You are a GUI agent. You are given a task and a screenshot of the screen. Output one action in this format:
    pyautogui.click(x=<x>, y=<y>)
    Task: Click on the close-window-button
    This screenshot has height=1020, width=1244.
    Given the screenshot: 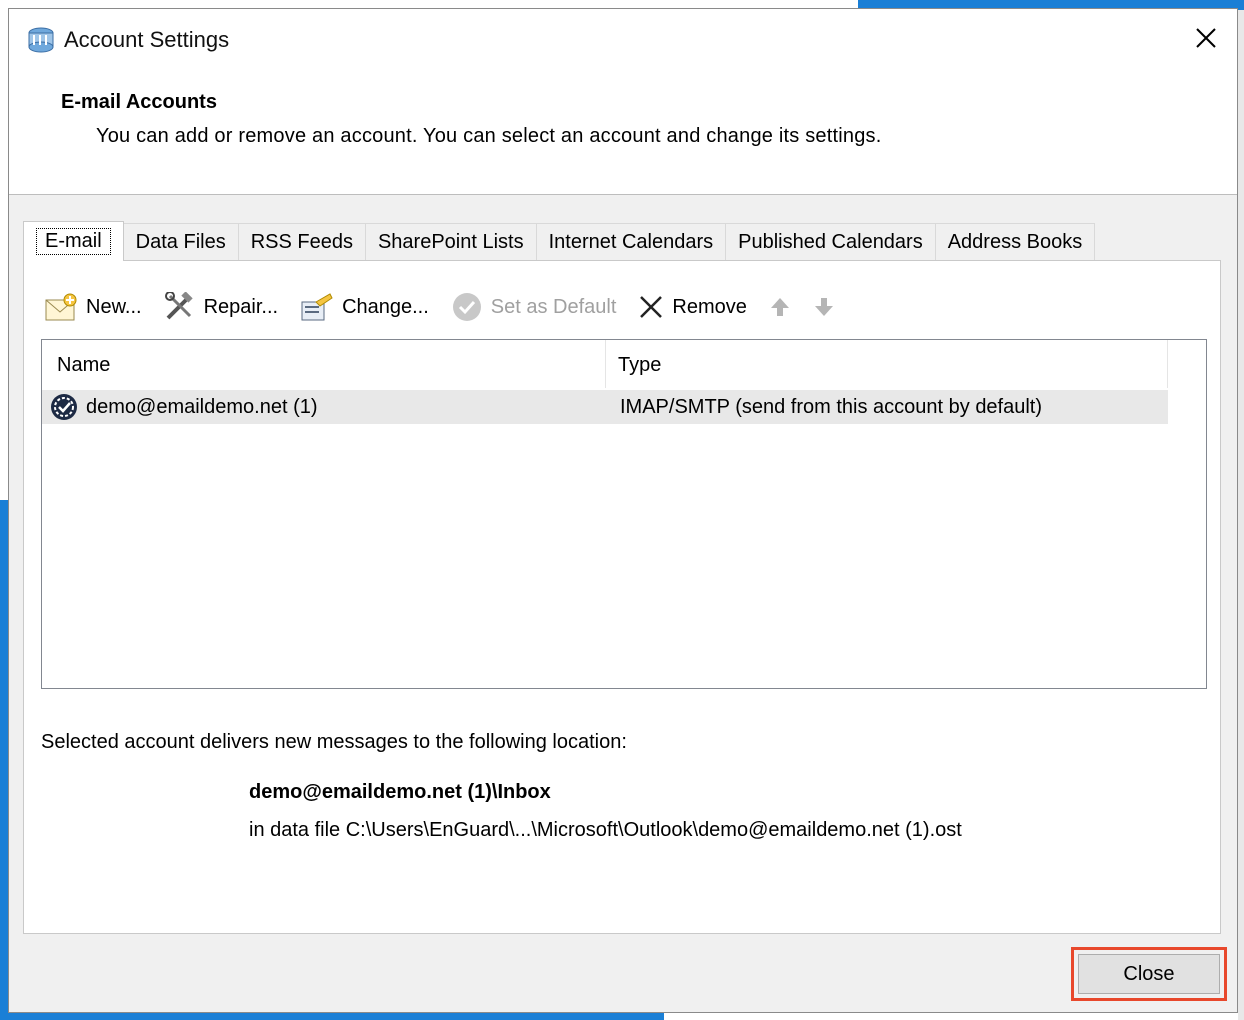 What is the action you would take?
    pyautogui.click(x=1206, y=38)
    